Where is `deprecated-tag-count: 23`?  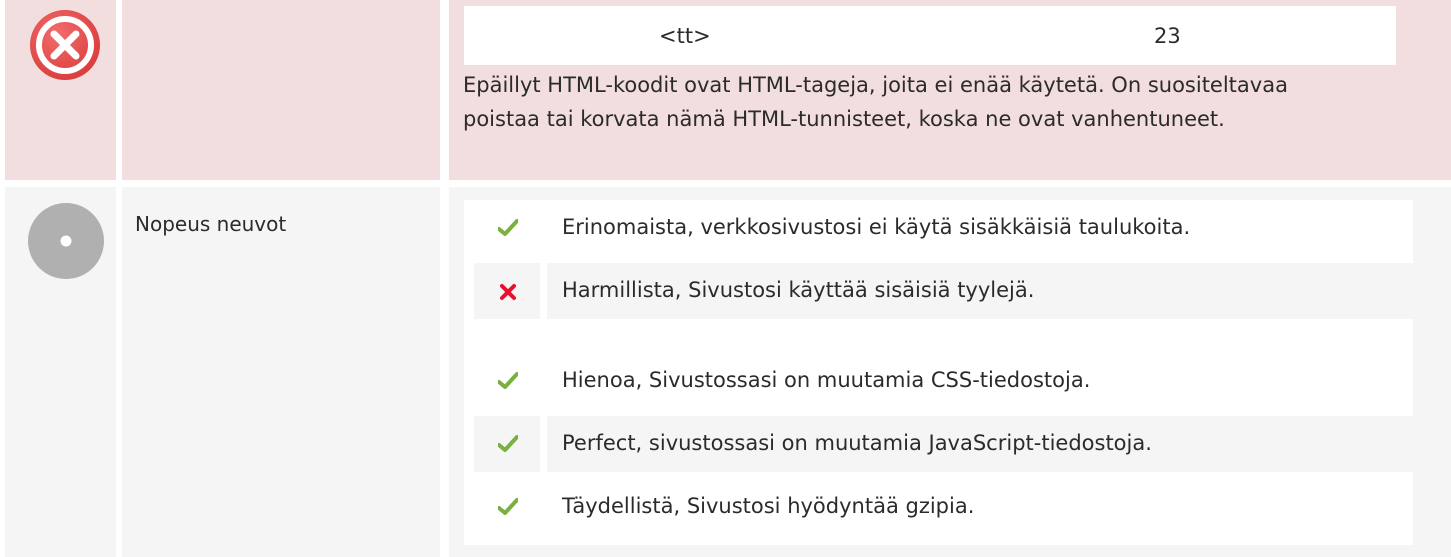
deprecated-tag-count: 23 is located at coordinates (1167, 36).